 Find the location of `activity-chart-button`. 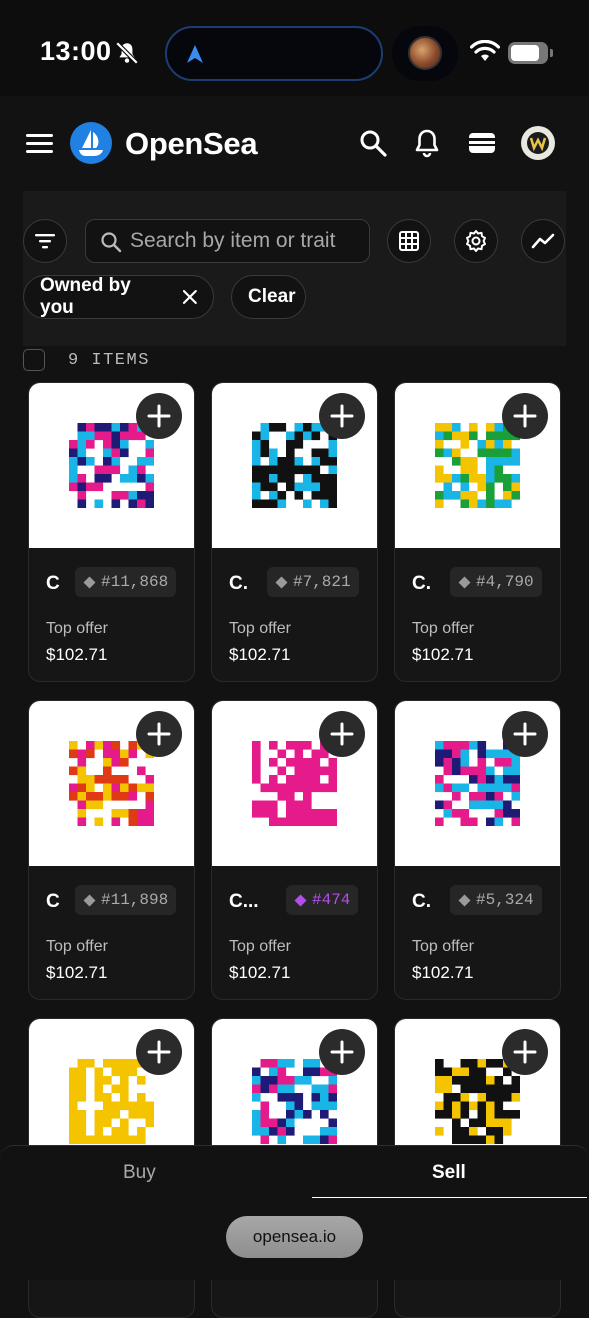

activity-chart-button is located at coordinates (543, 241).